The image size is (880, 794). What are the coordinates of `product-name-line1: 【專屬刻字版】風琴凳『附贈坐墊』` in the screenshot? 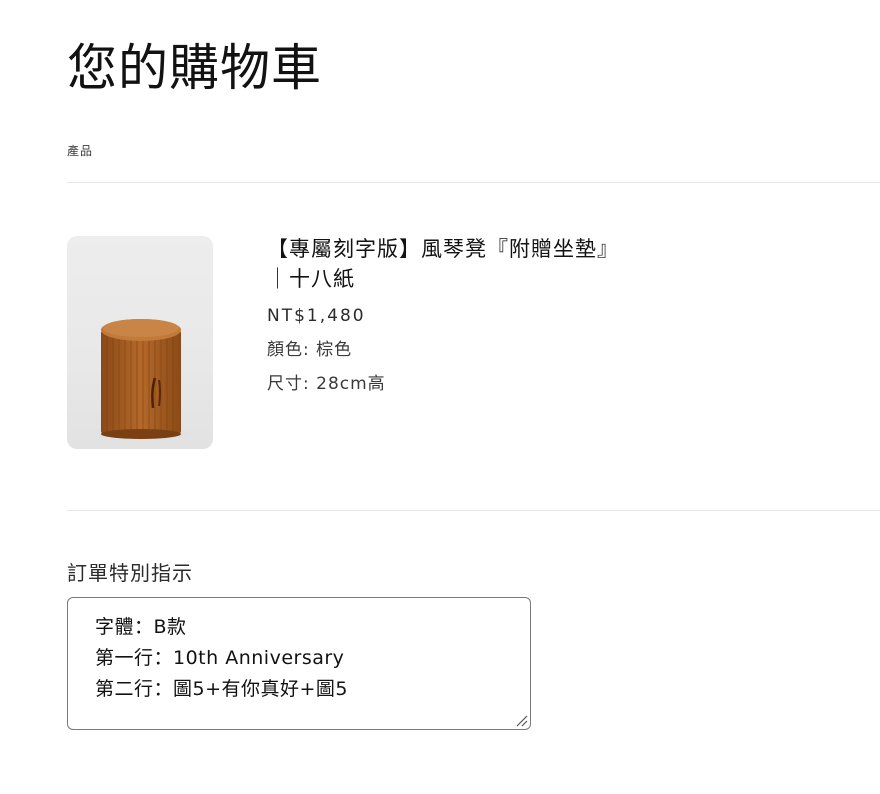 It's located at (443, 249).